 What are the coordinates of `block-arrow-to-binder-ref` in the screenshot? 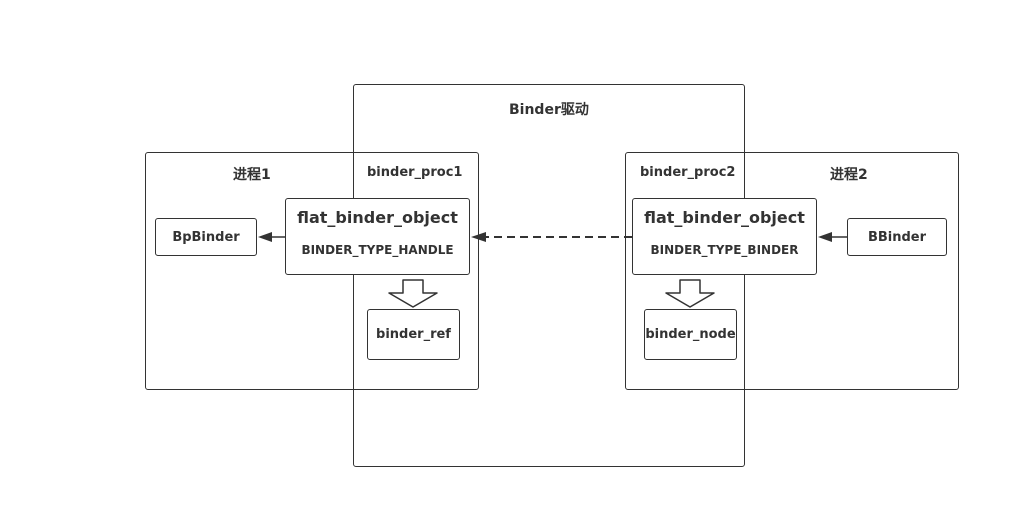 It's located at (413, 293).